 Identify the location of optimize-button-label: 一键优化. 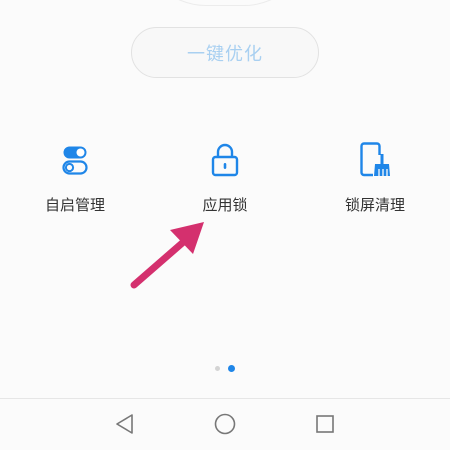
(225, 54).